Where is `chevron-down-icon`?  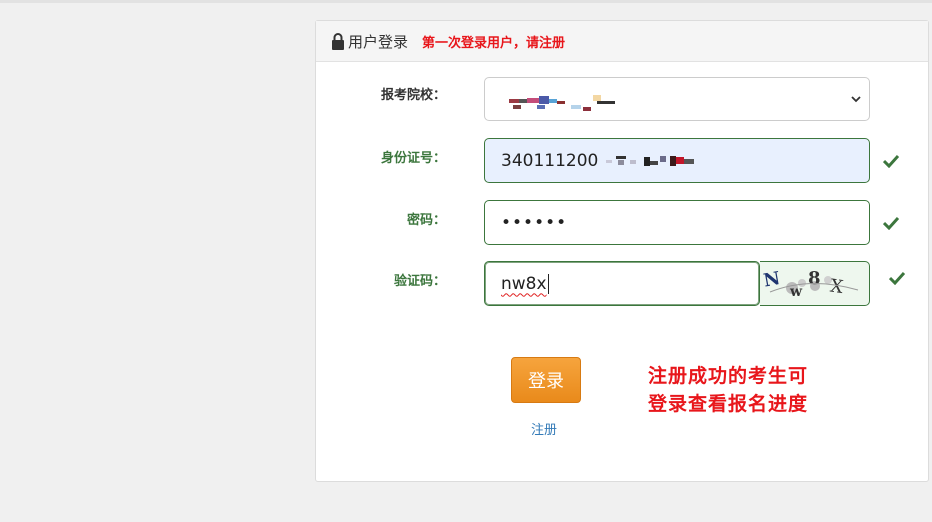 chevron-down-icon is located at coordinates (856, 99).